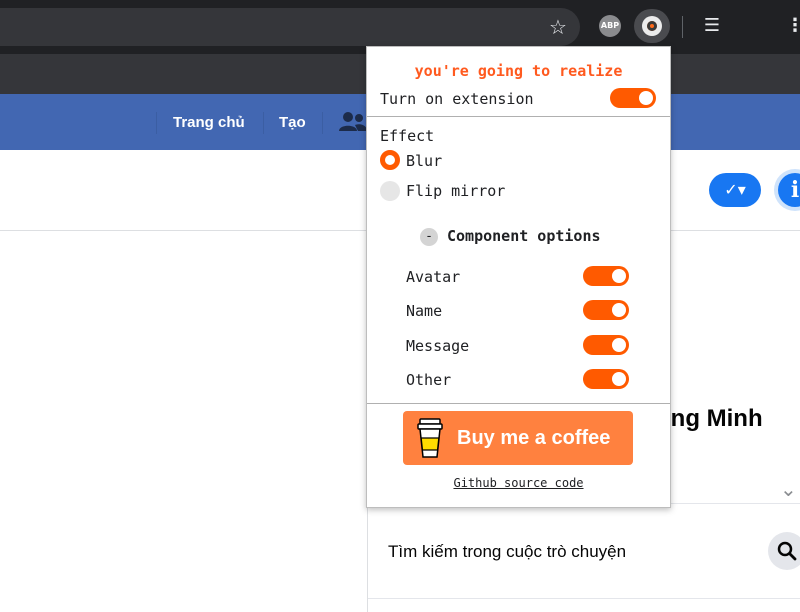 Image resolution: width=800 pixels, height=612 pixels. Describe the element at coordinates (787, 551) in the screenshot. I see `search-icon` at that location.